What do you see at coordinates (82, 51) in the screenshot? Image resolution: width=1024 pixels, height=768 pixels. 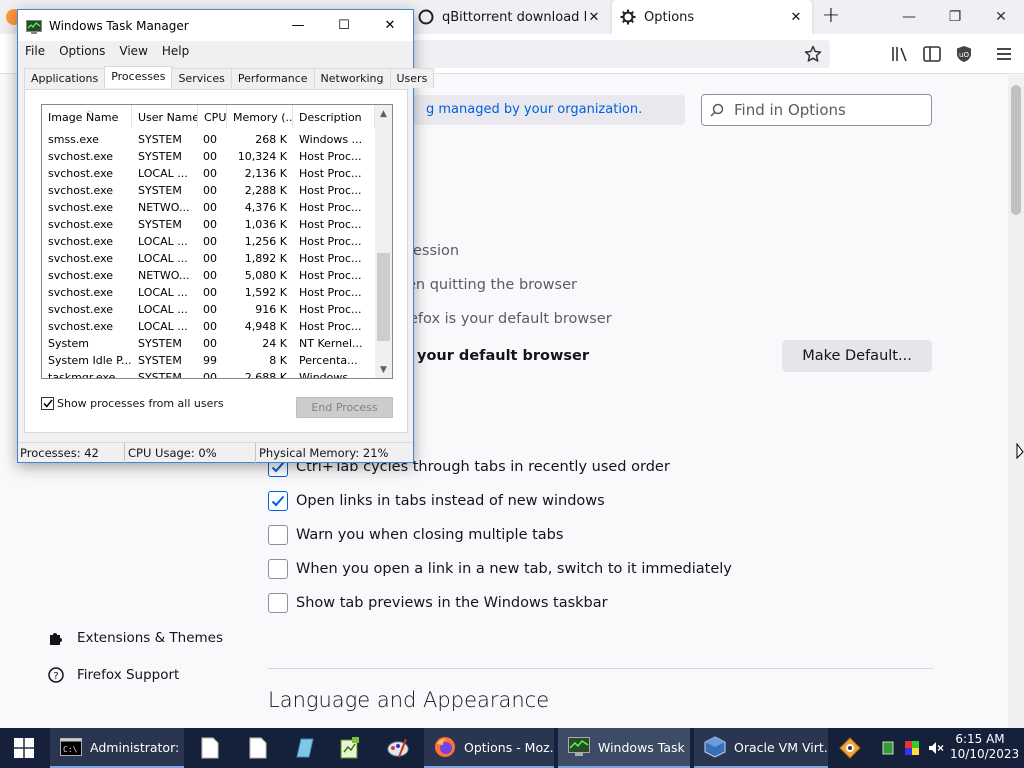 I see `menu-options: Options` at bounding box center [82, 51].